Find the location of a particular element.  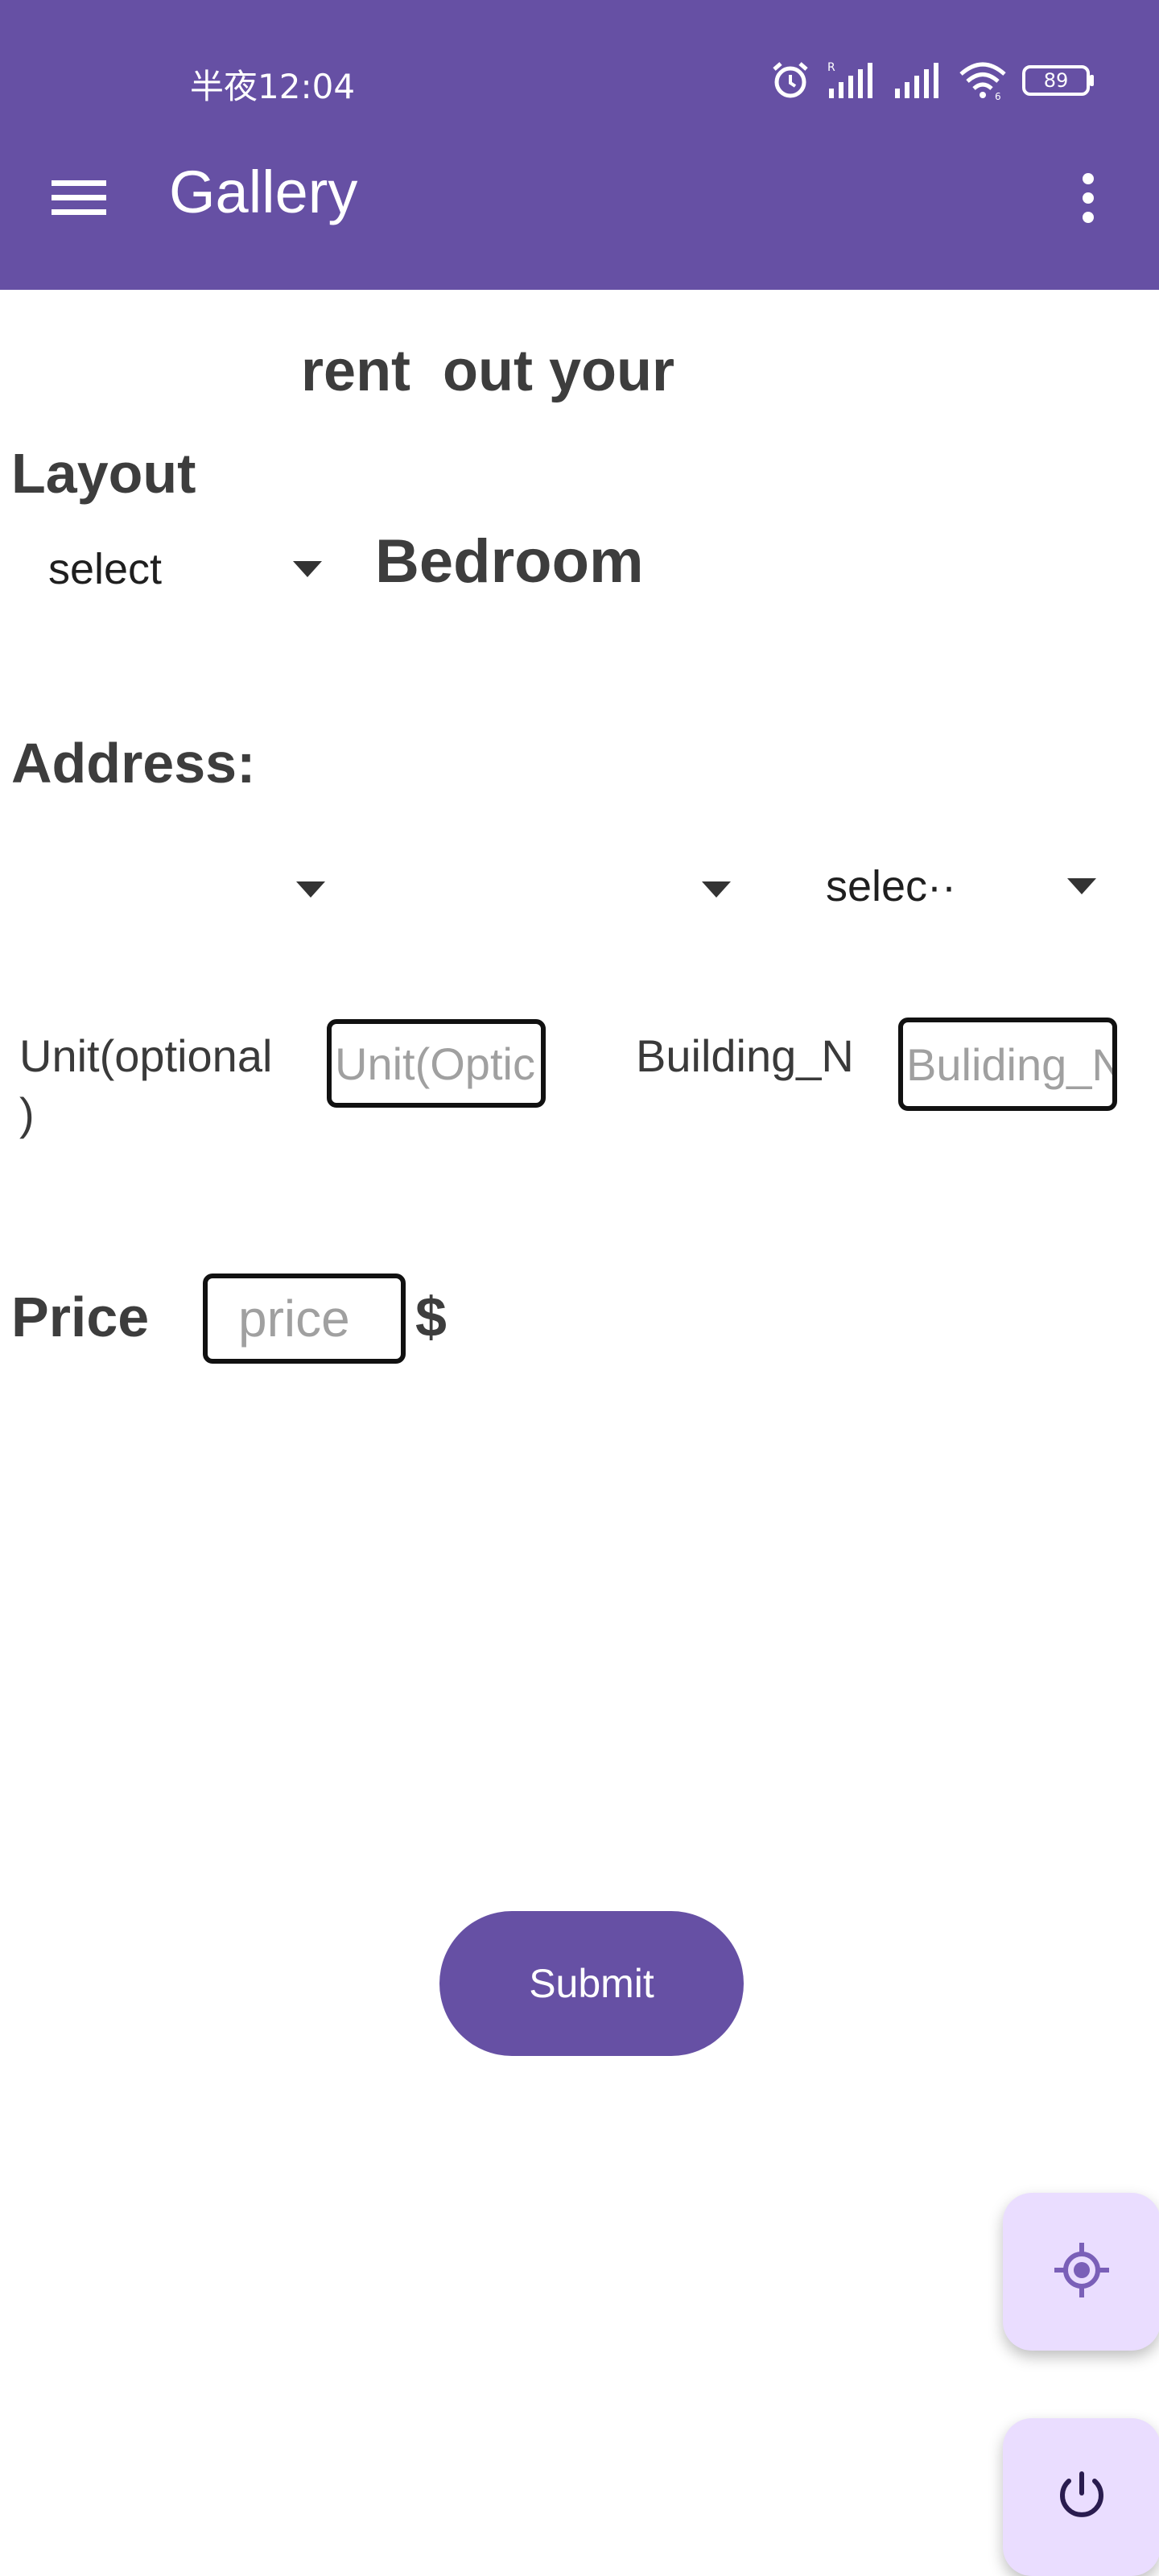

price-input-placeholder: price is located at coordinates (294, 1319).